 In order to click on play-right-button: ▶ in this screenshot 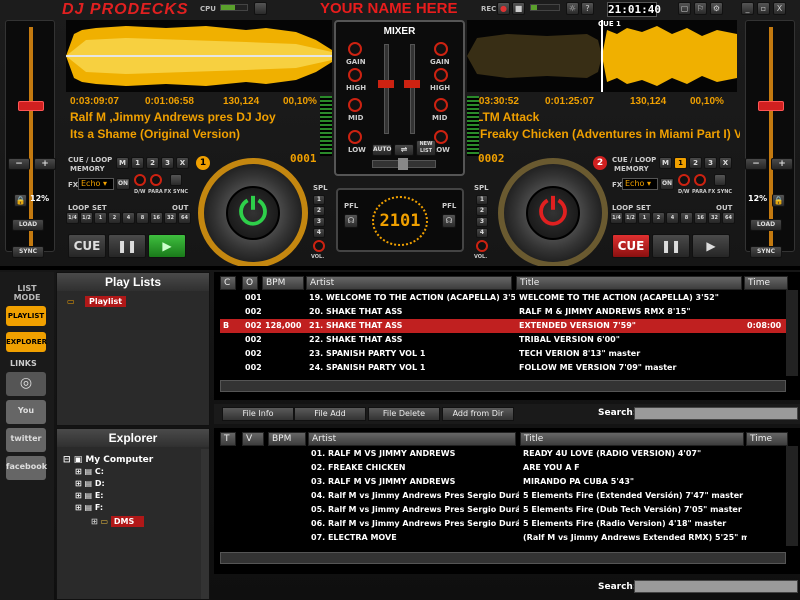, I will do `click(711, 246)`.